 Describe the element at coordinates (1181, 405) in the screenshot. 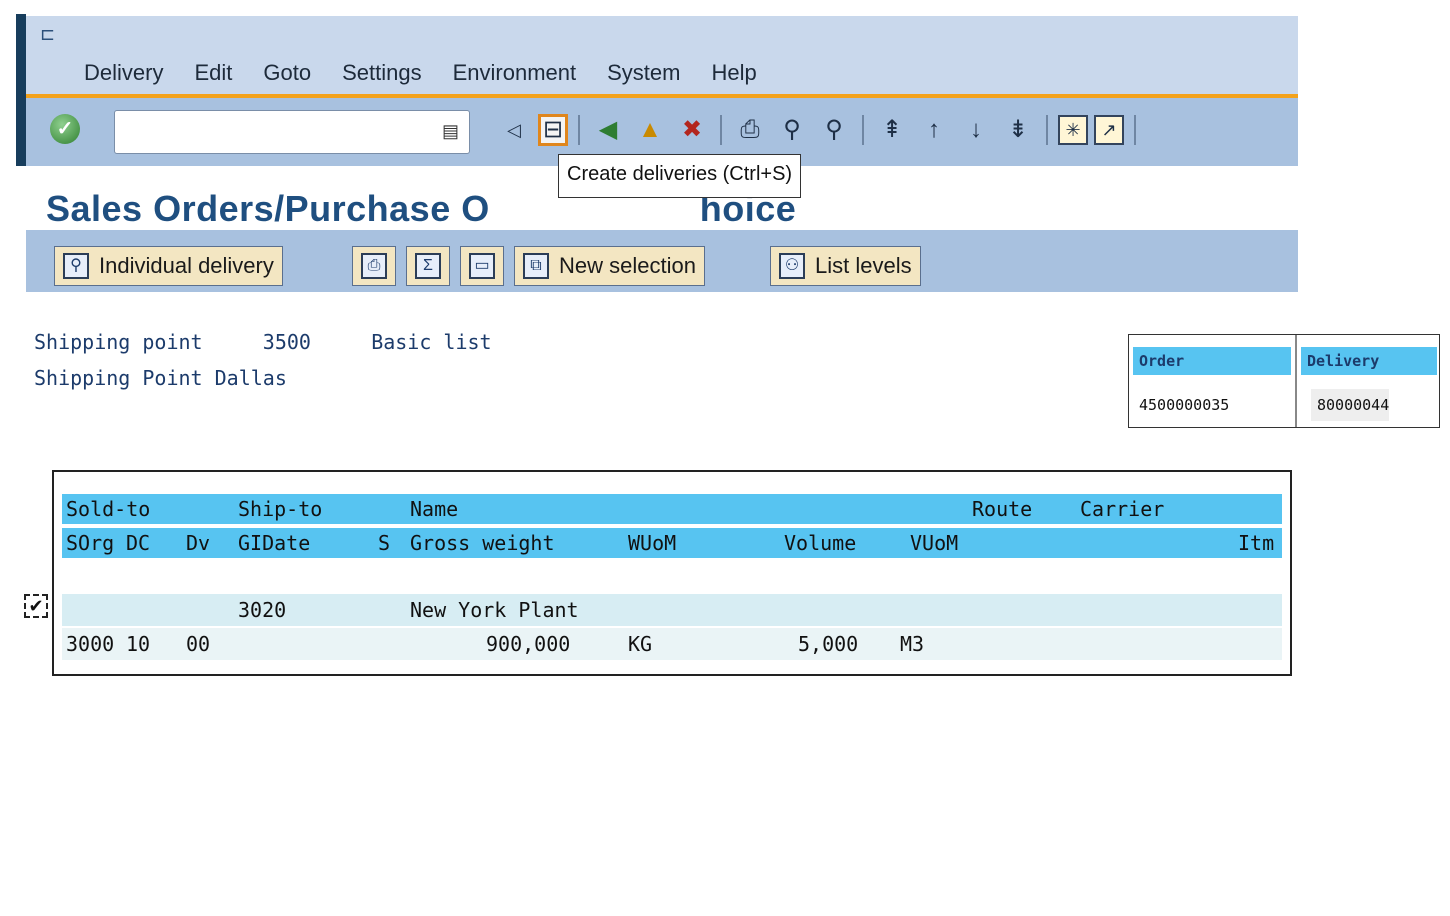

I see `order-number: 4500000035` at that location.